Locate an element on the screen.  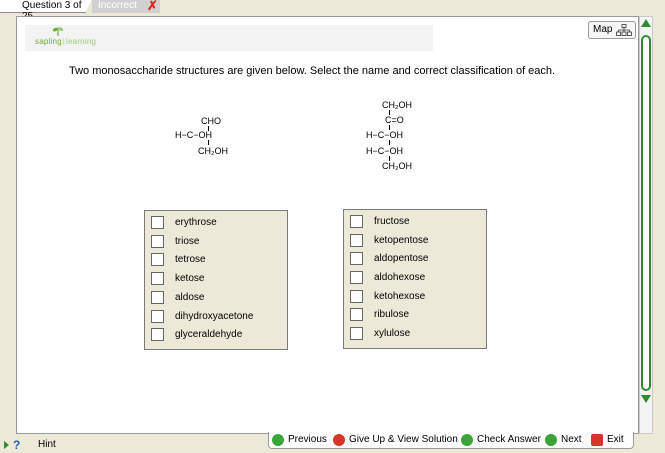
status-label: Incorrect is located at coordinates (117, 5).